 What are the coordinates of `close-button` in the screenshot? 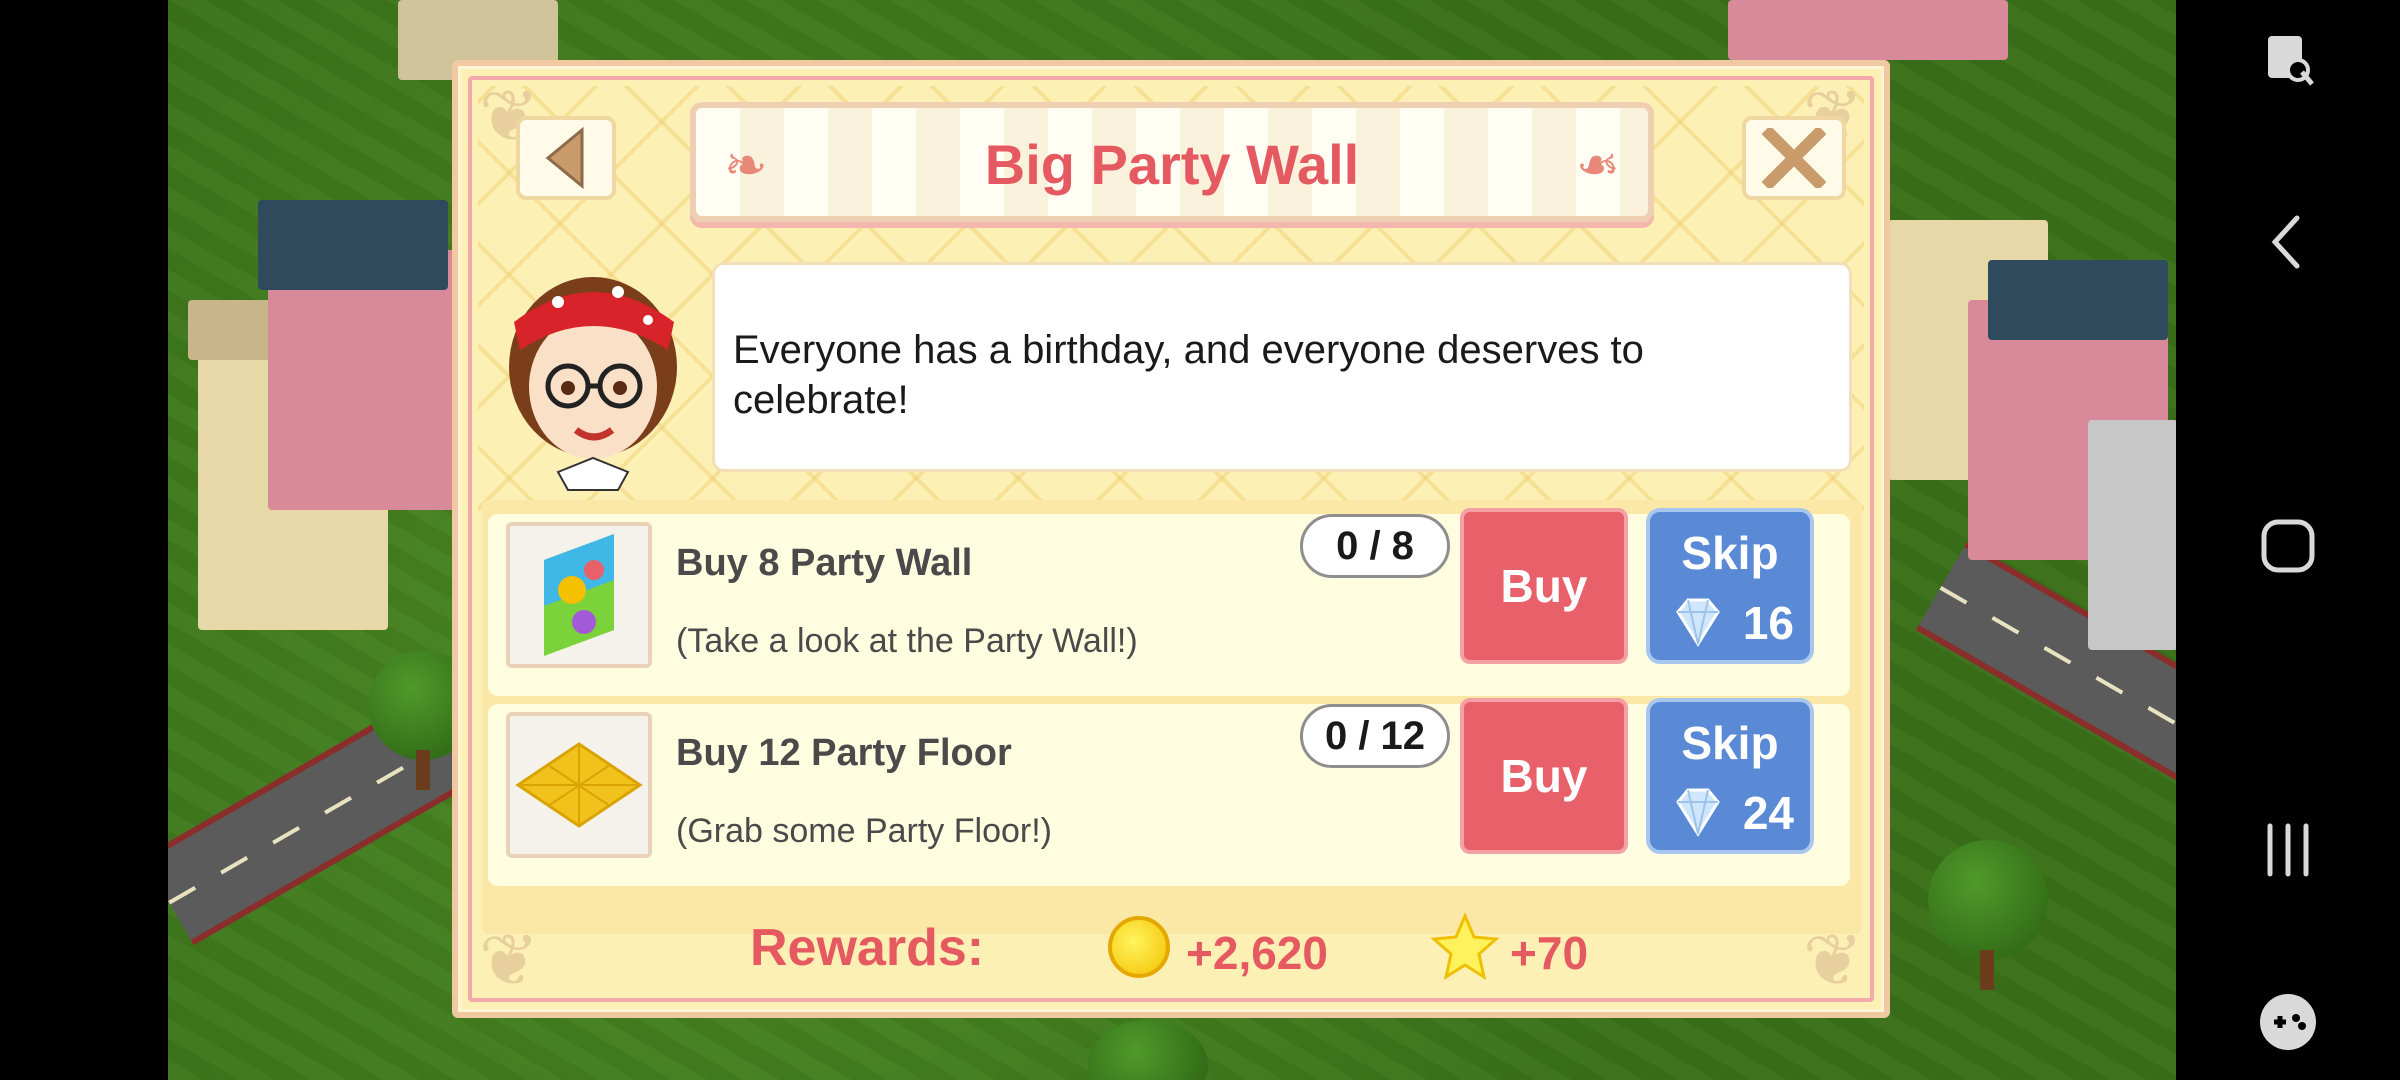 It's located at (1794, 158).